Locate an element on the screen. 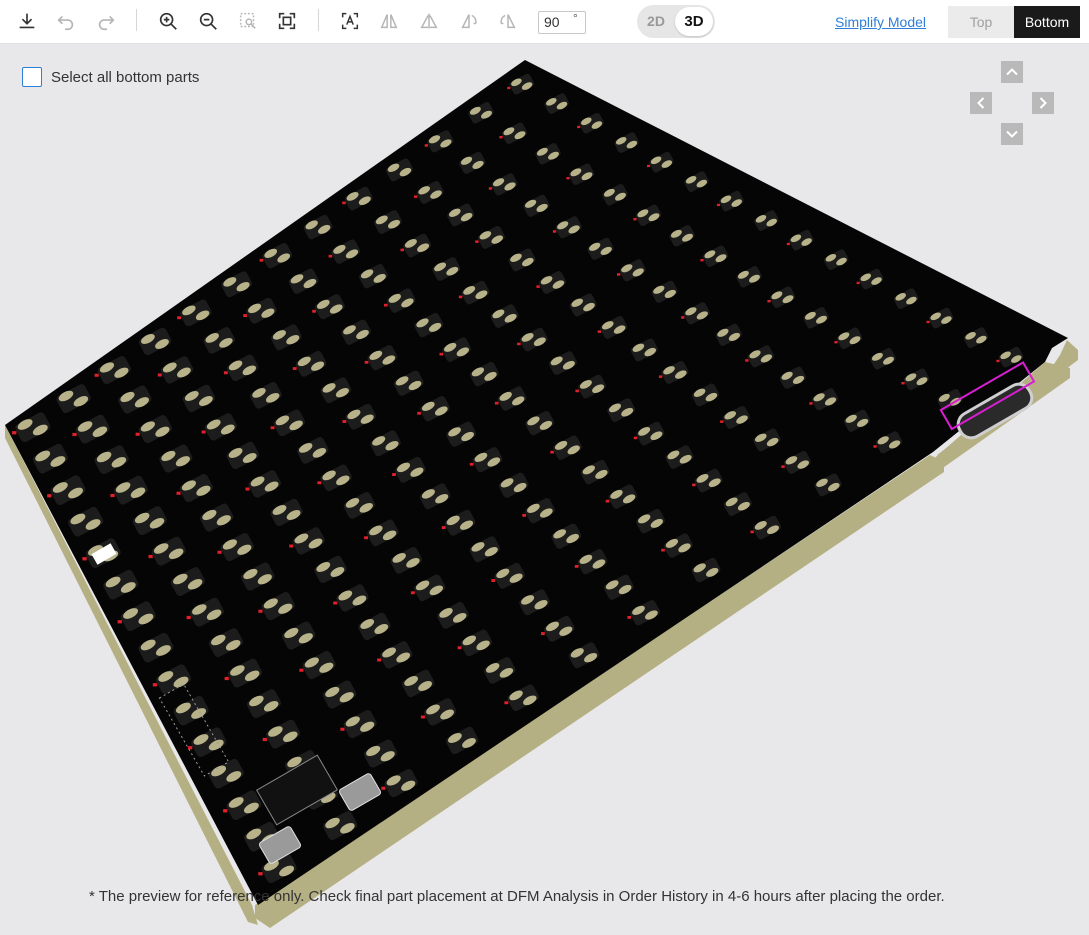  select-all-bottom-parts: Select all bottom parts is located at coordinates (110, 77).